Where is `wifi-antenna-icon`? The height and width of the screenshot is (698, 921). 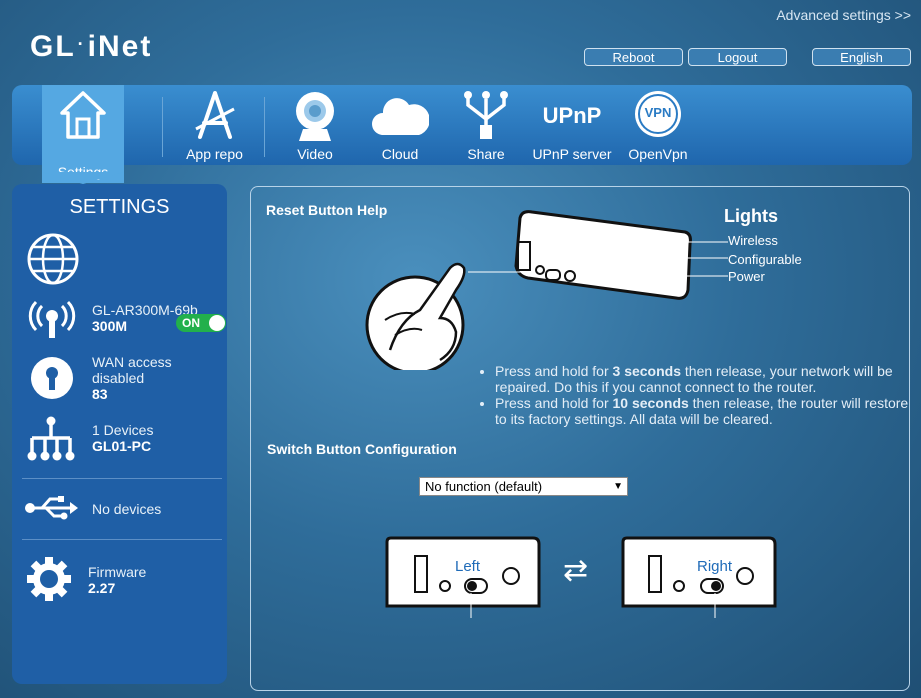
wifi-antenna-icon is located at coordinates (52, 322).